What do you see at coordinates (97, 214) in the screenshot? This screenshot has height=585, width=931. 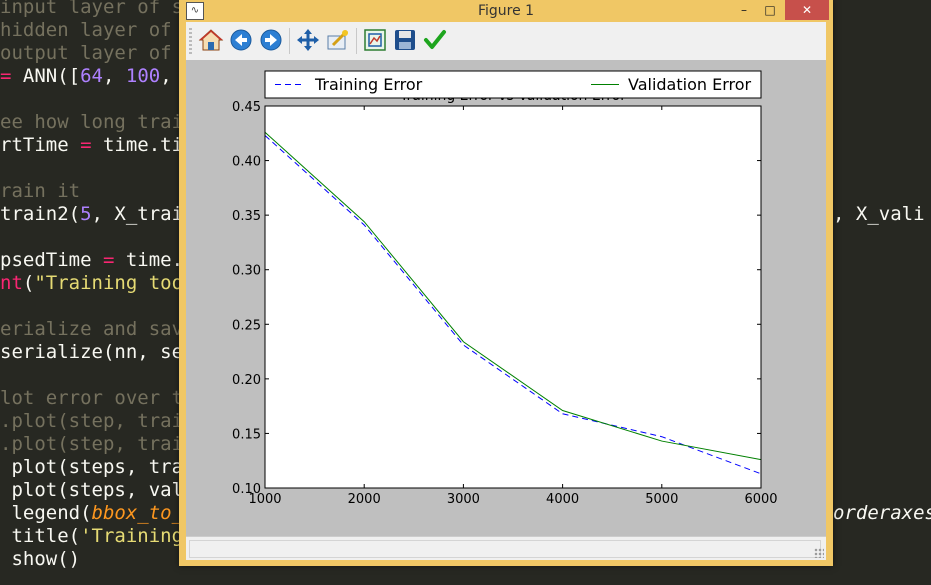 I see `code-line: train2(5, X_train` at bounding box center [97, 214].